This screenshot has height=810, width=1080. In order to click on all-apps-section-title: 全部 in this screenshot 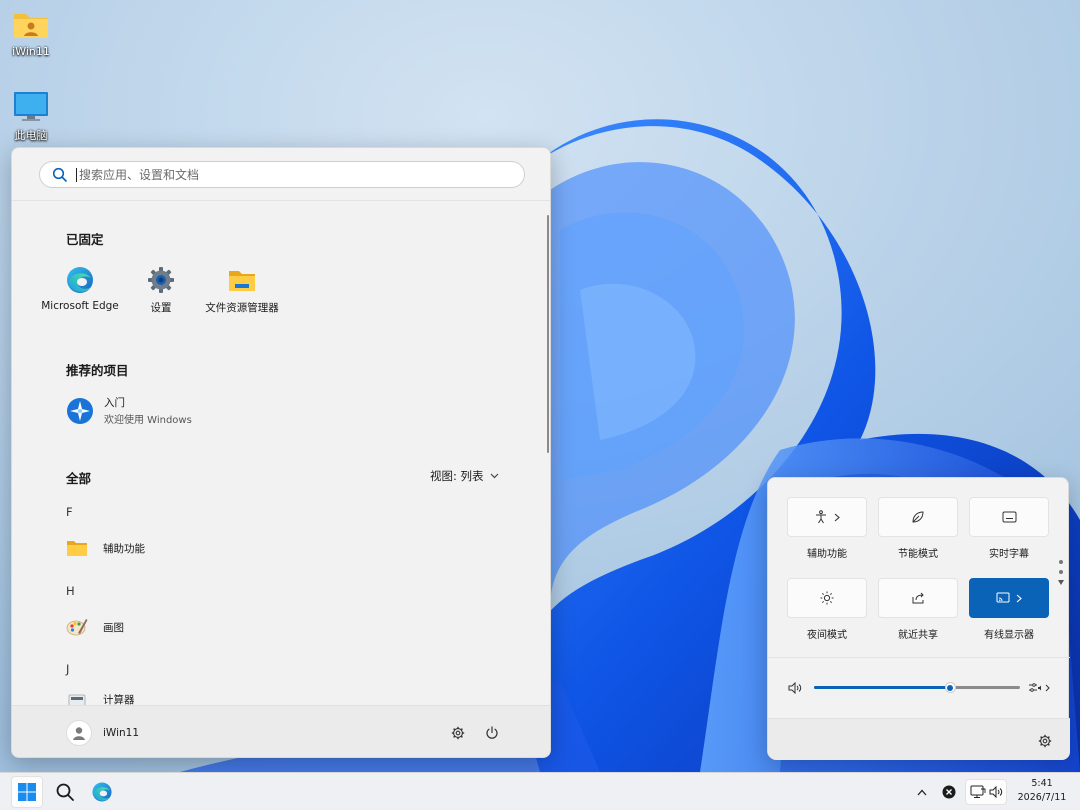, I will do `click(79, 478)`.